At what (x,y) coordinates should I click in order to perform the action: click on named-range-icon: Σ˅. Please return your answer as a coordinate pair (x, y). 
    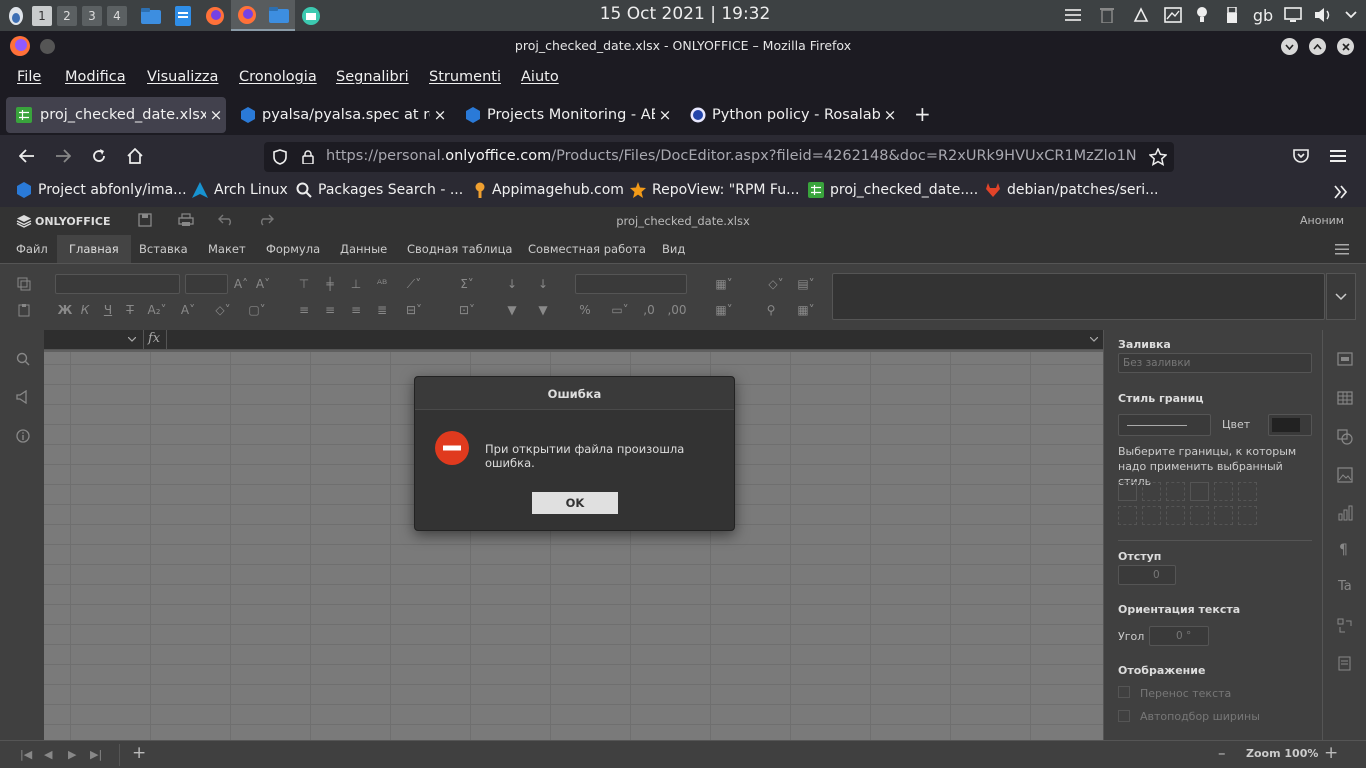
    Looking at the image, I should click on (467, 284).